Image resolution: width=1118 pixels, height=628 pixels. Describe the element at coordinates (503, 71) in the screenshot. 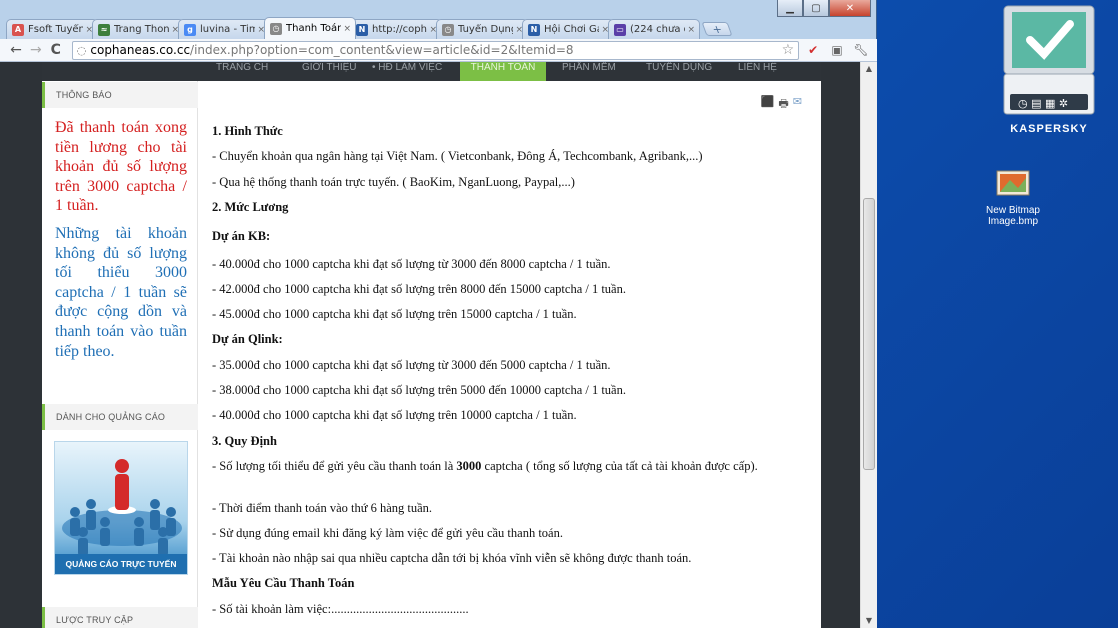

I see `nav-payment: THANH TOÁN` at that location.